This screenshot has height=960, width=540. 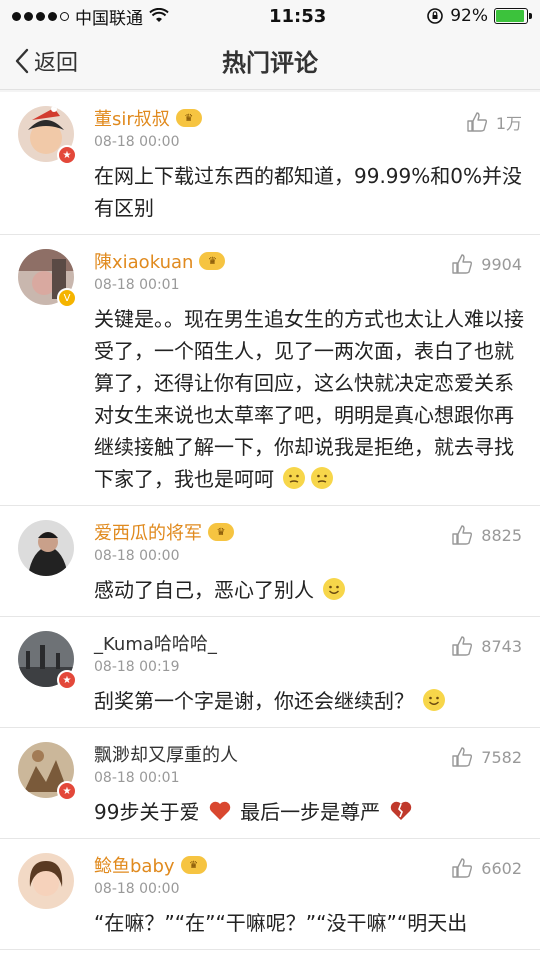 I want to click on comment-author: 爱西瓜的将军, so click(x=148, y=532).